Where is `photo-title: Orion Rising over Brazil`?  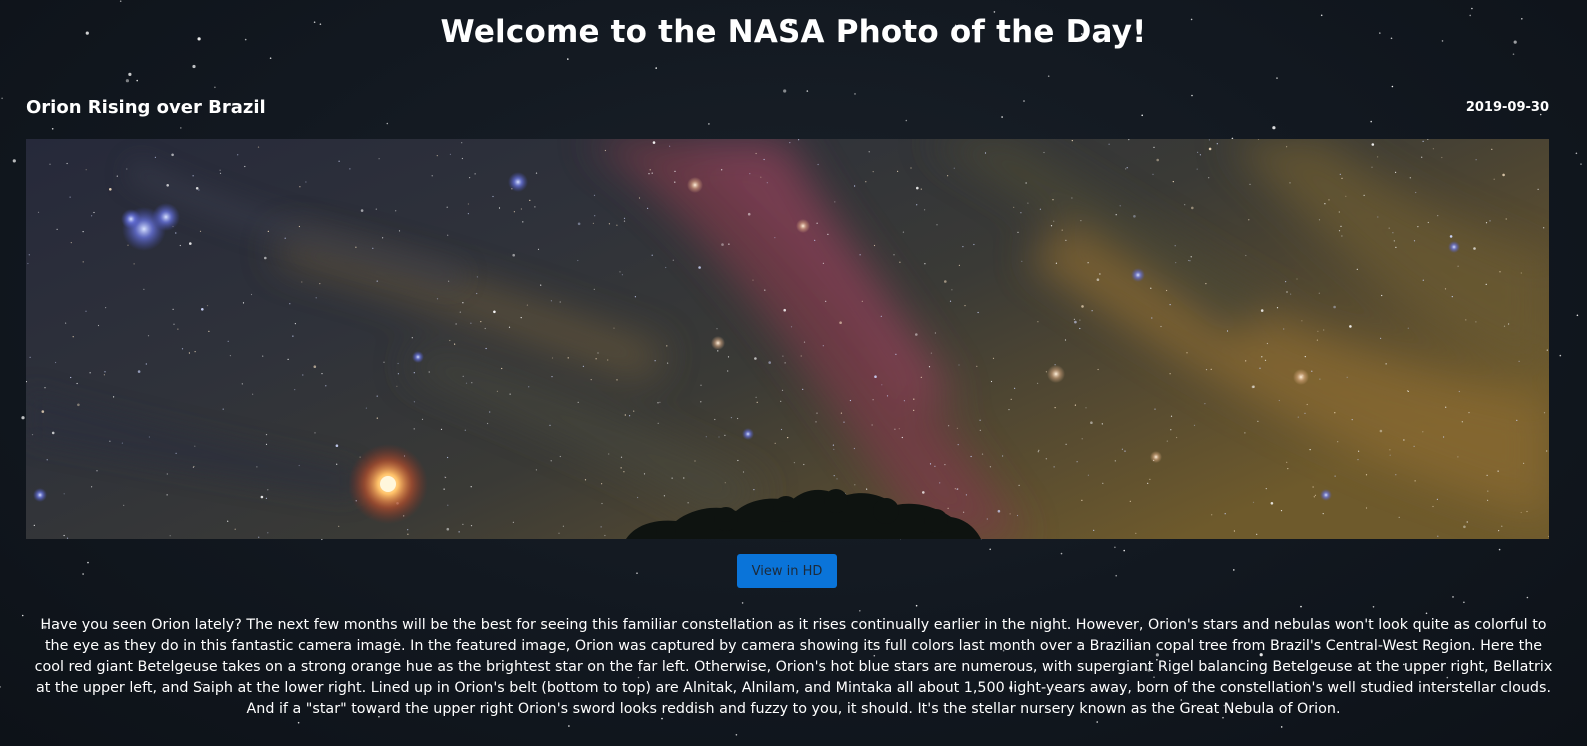
photo-title: Orion Rising over Brazil is located at coordinates (146, 107).